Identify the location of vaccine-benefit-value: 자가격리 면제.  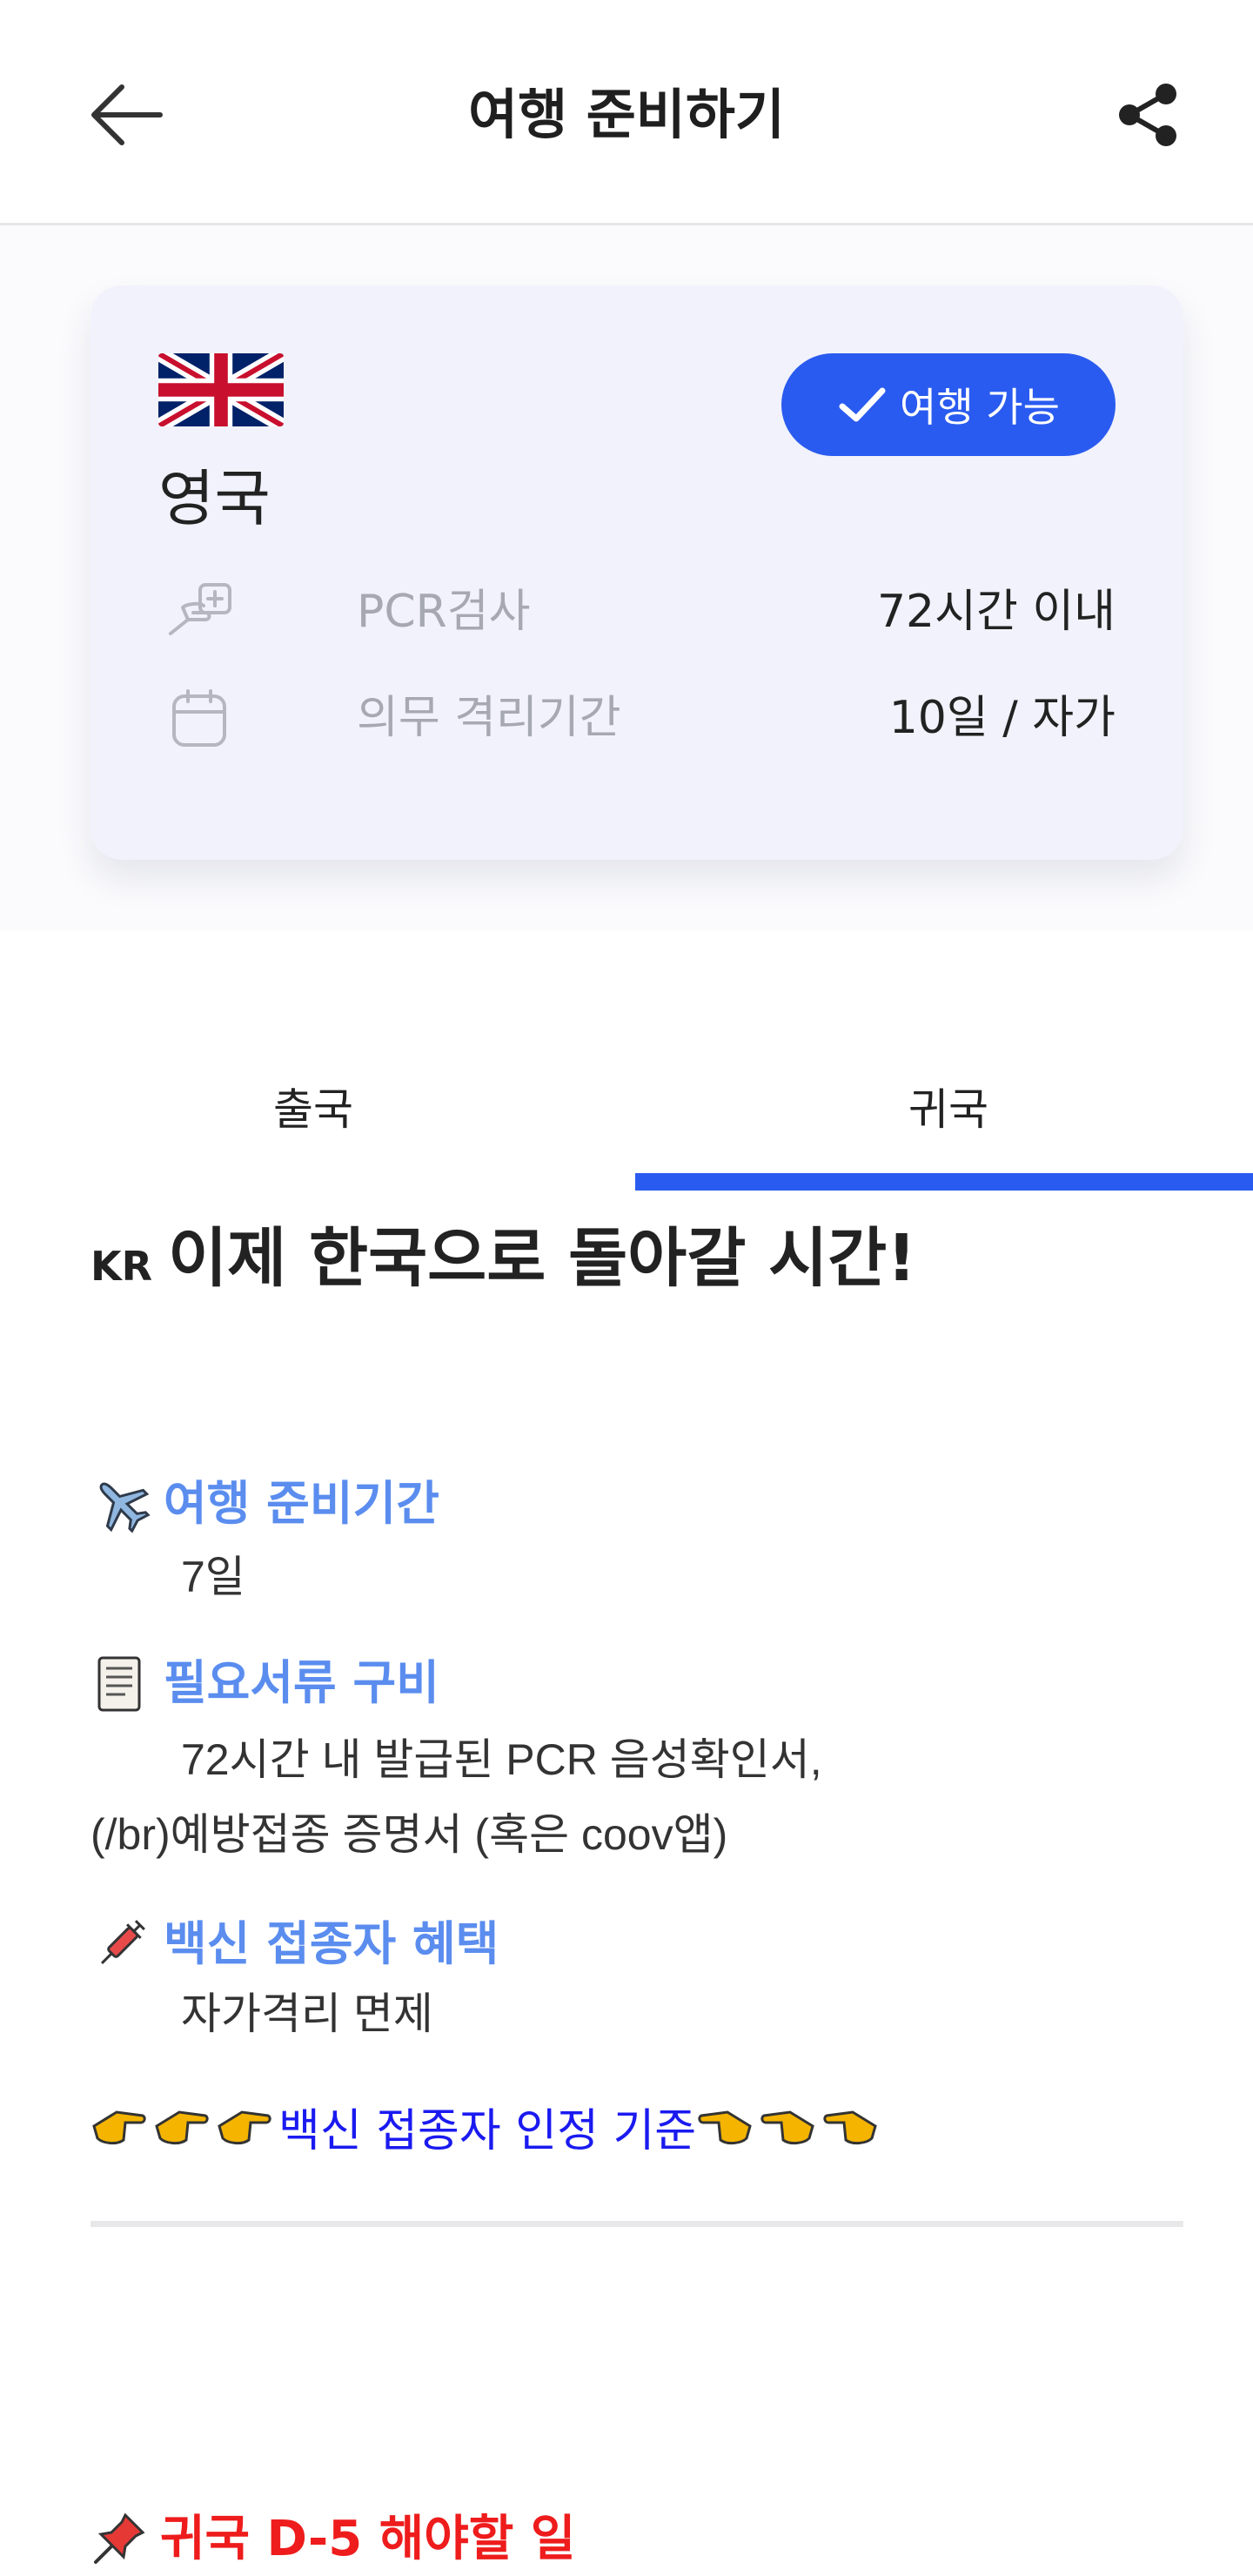
(307, 2013).